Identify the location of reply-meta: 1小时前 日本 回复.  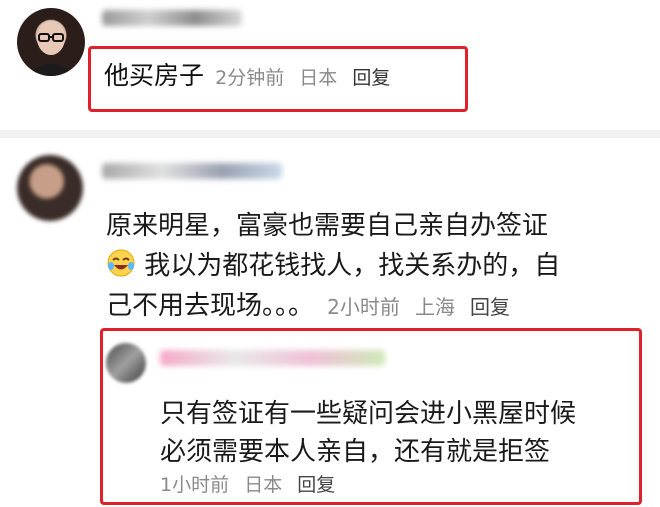
(247, 483).